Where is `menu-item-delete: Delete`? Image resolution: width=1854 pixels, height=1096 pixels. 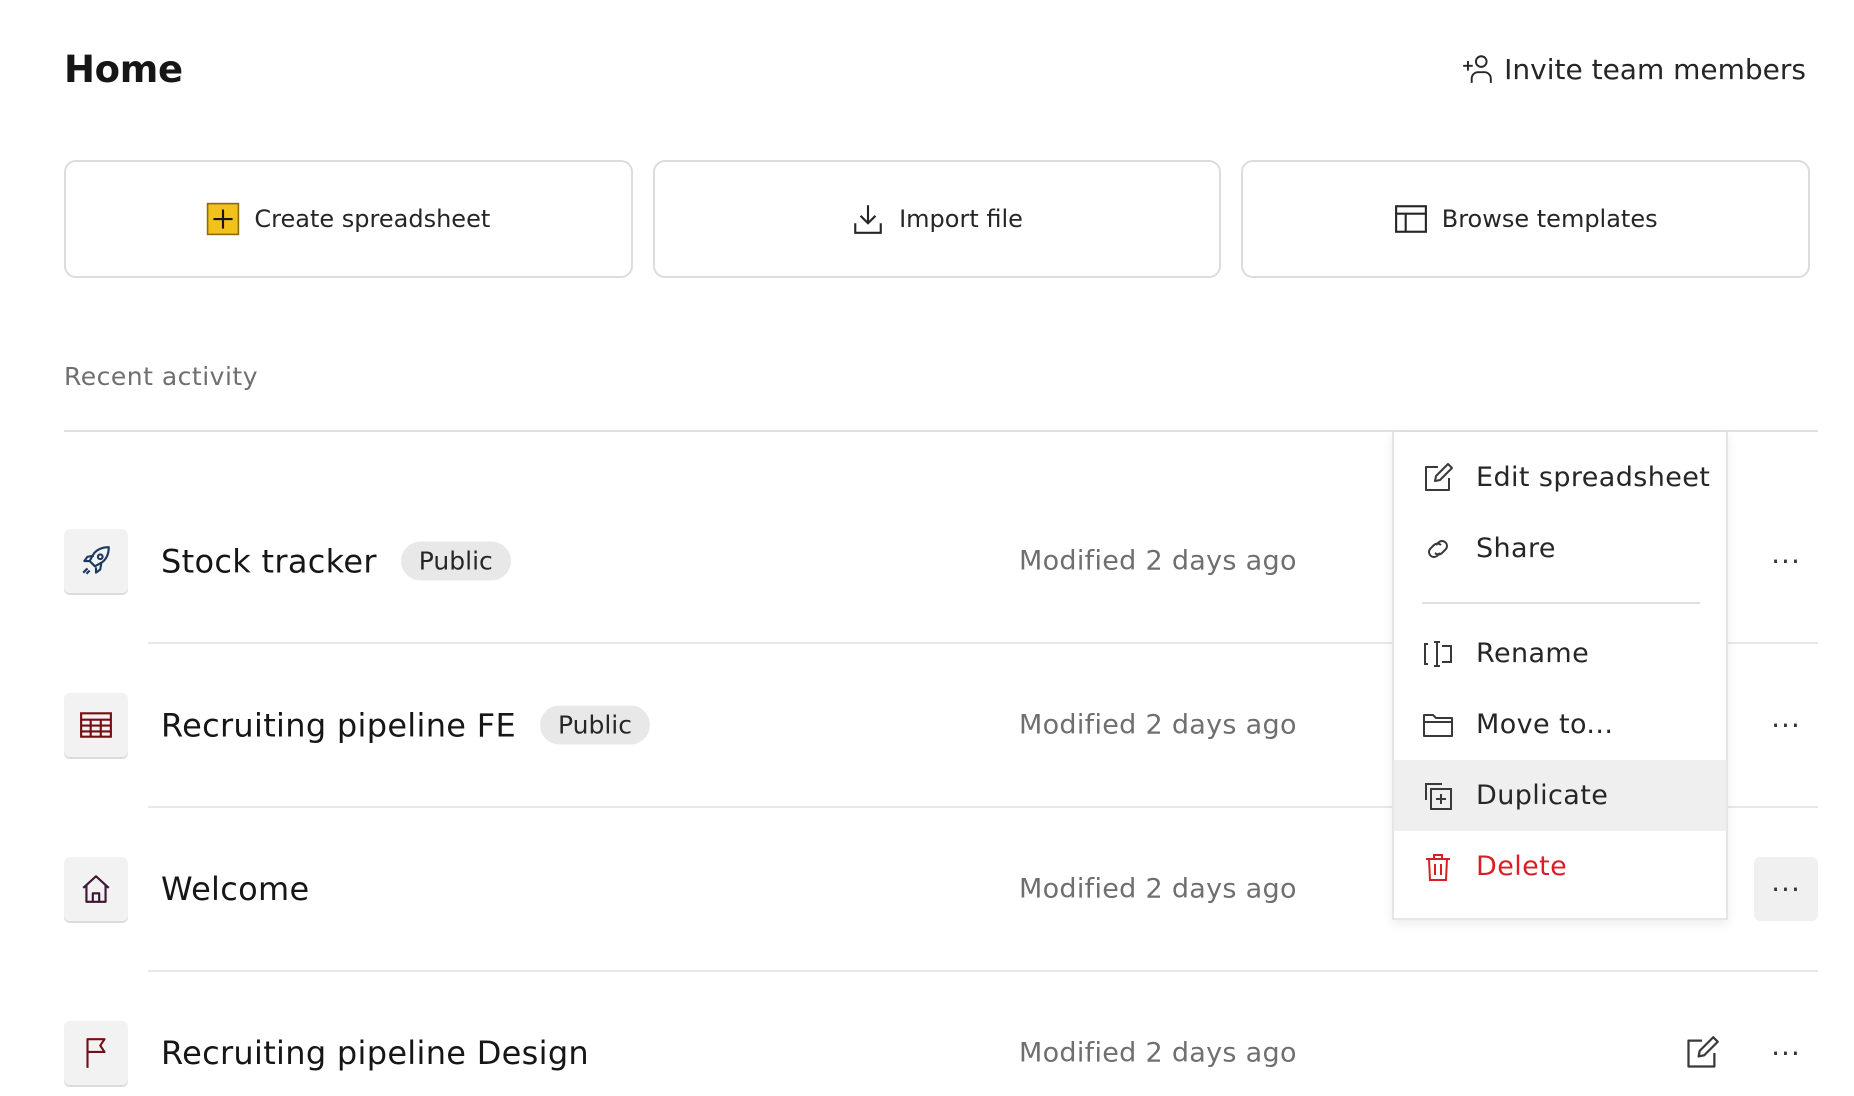 menu-item-delete: Delete is located at coordinates (1560, 866).